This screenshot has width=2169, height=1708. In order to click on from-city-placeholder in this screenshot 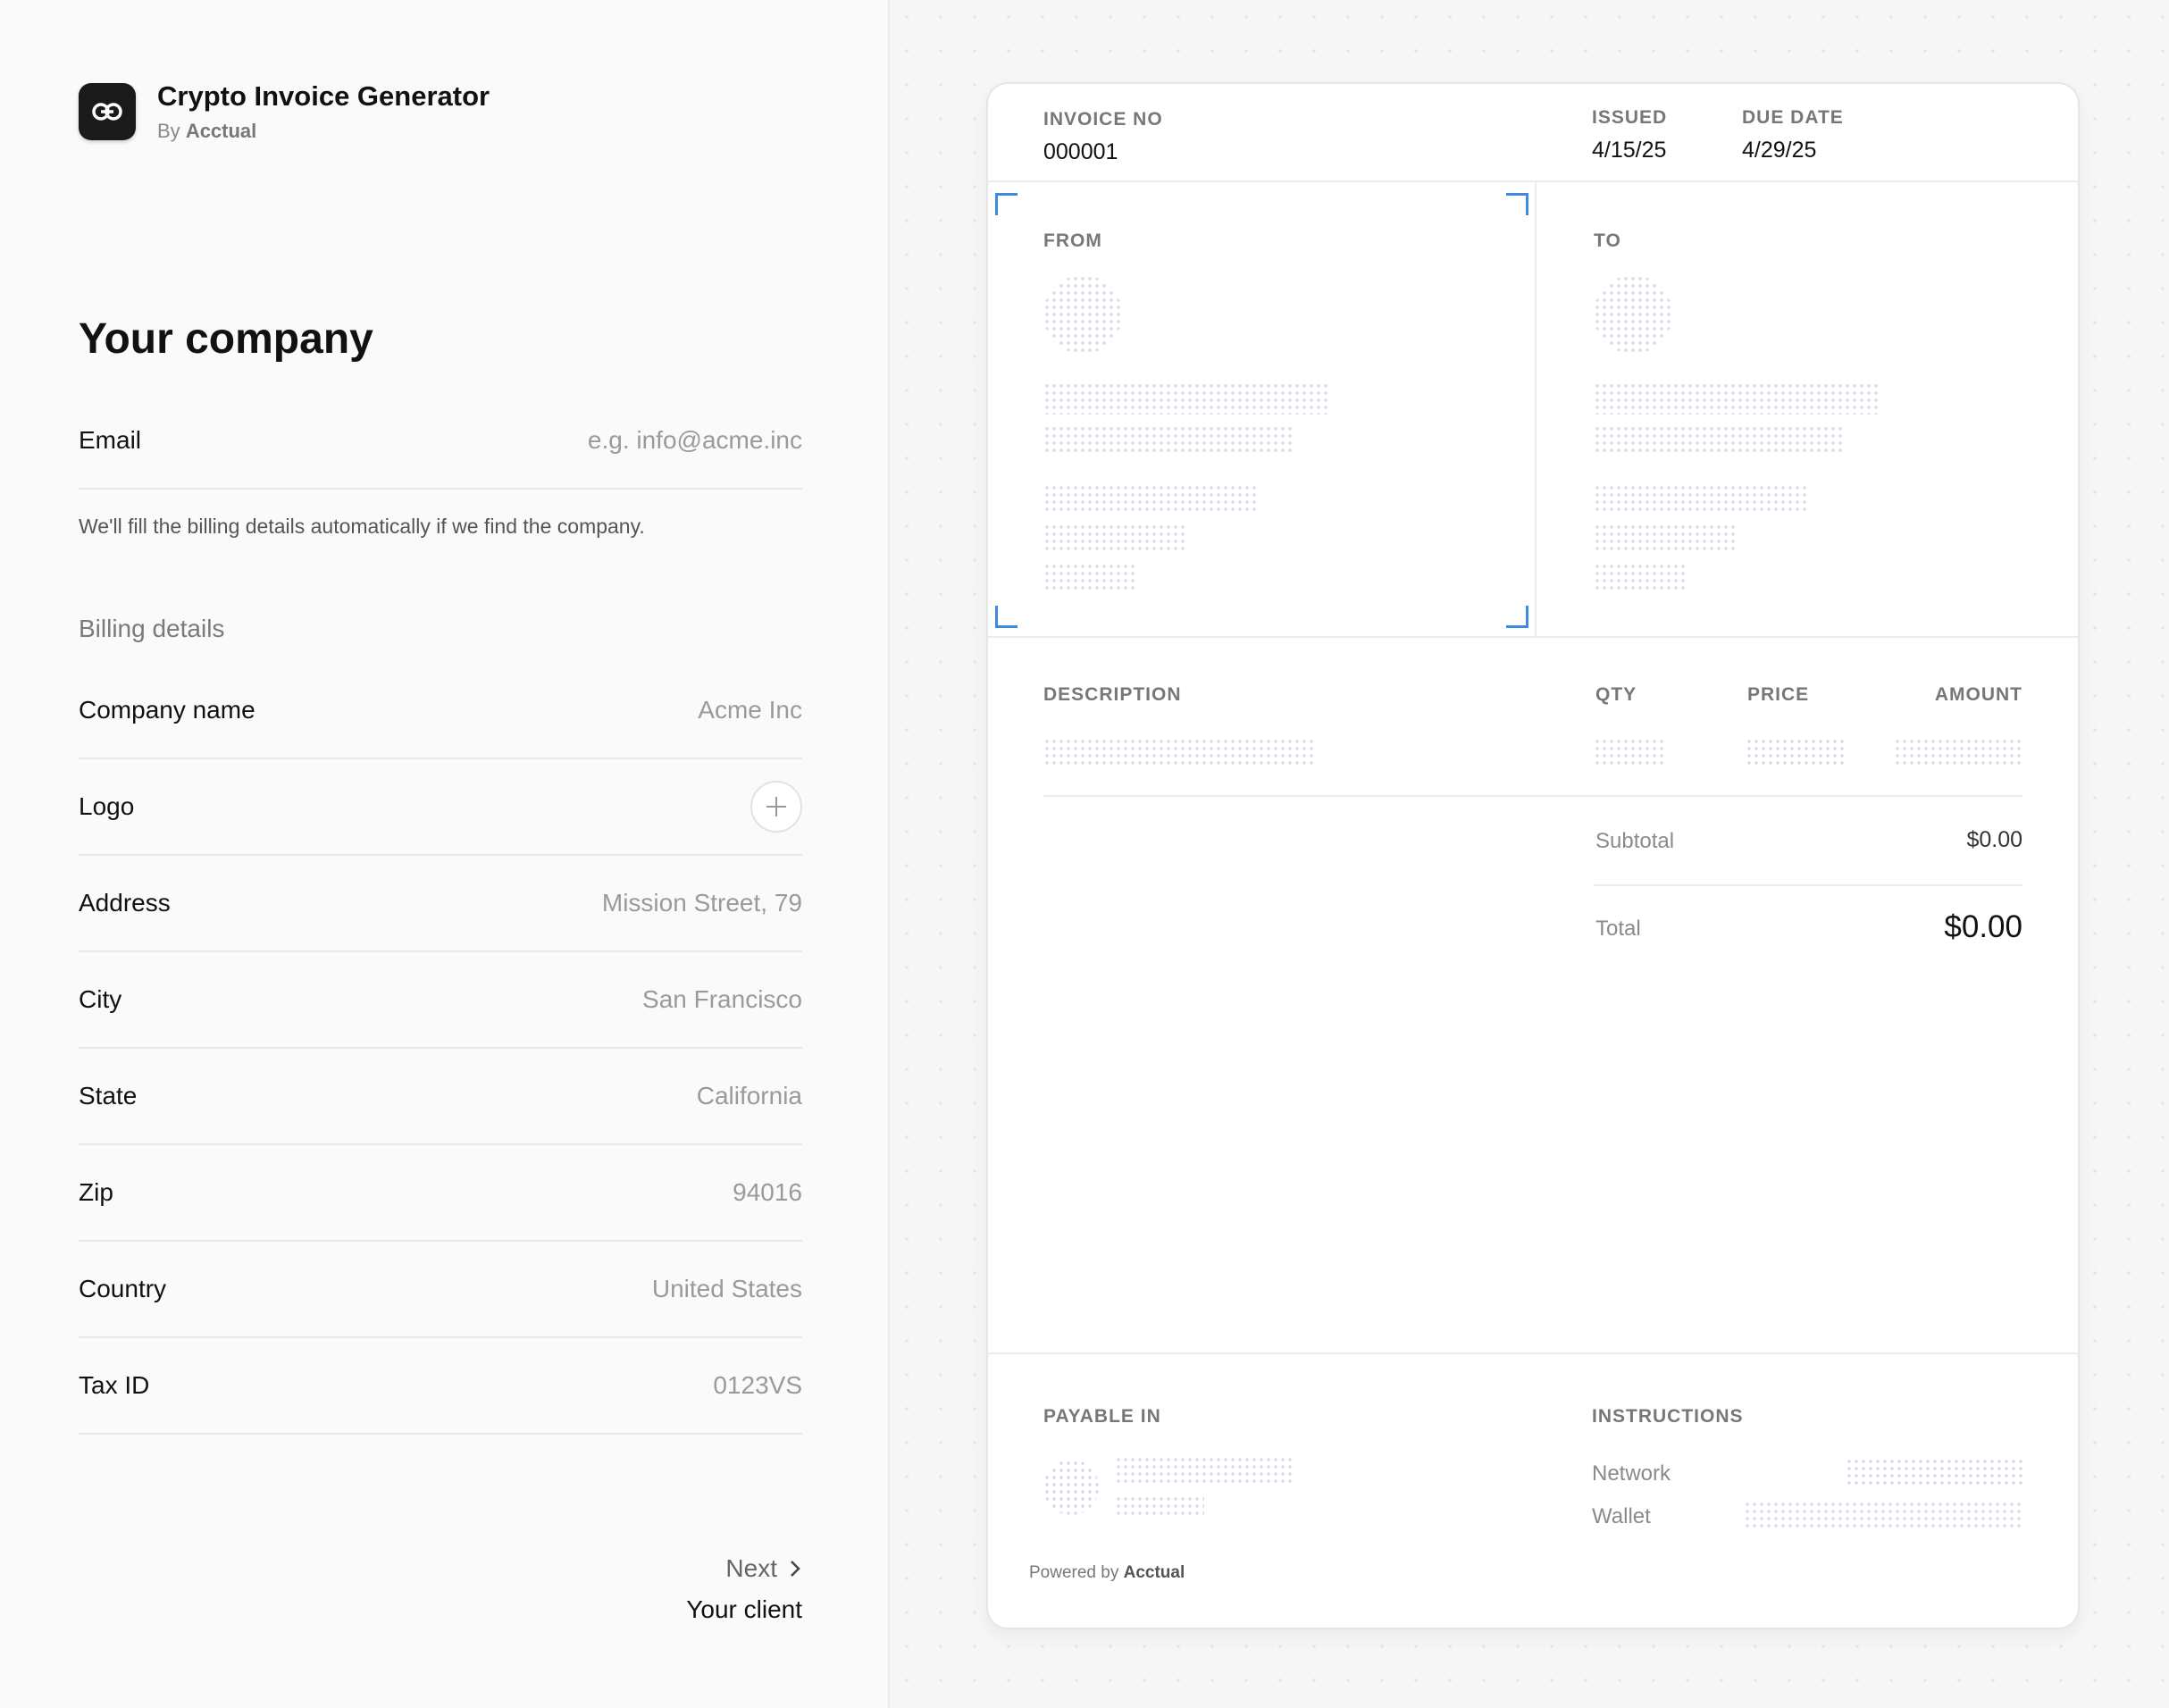, I will do `click(1114, 536)`.